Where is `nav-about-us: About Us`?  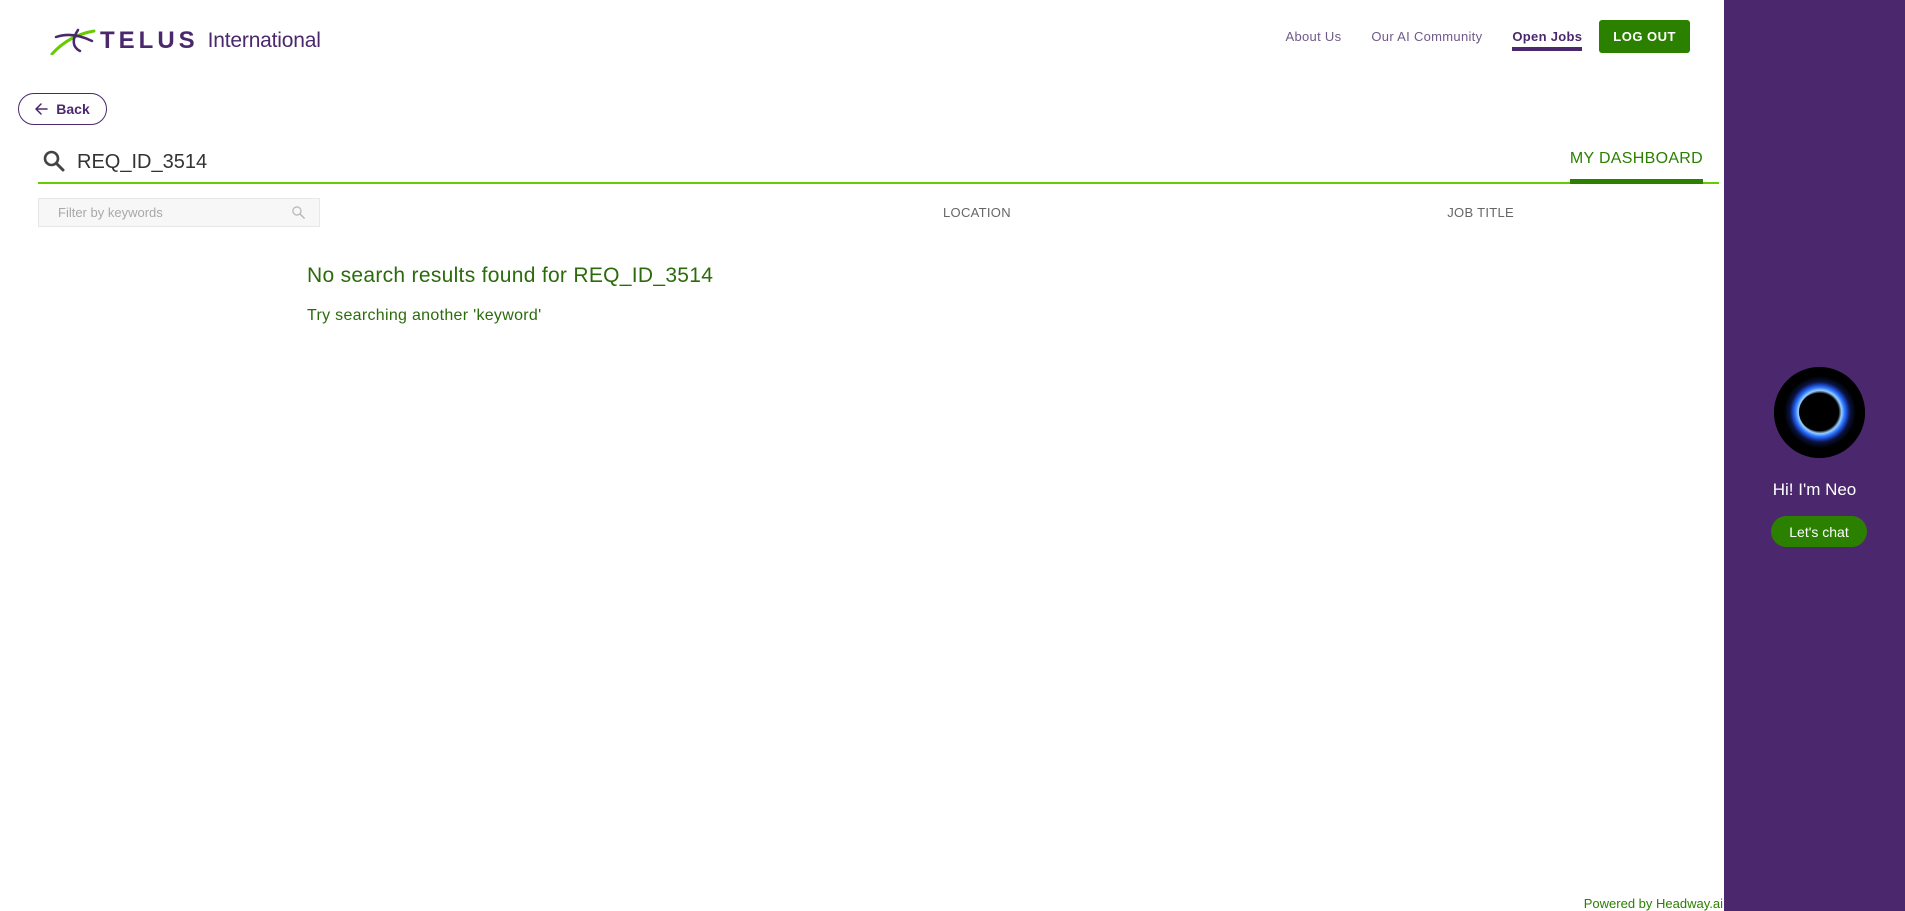 nav-about-us: About Us is located at coordinates (1314, 36).